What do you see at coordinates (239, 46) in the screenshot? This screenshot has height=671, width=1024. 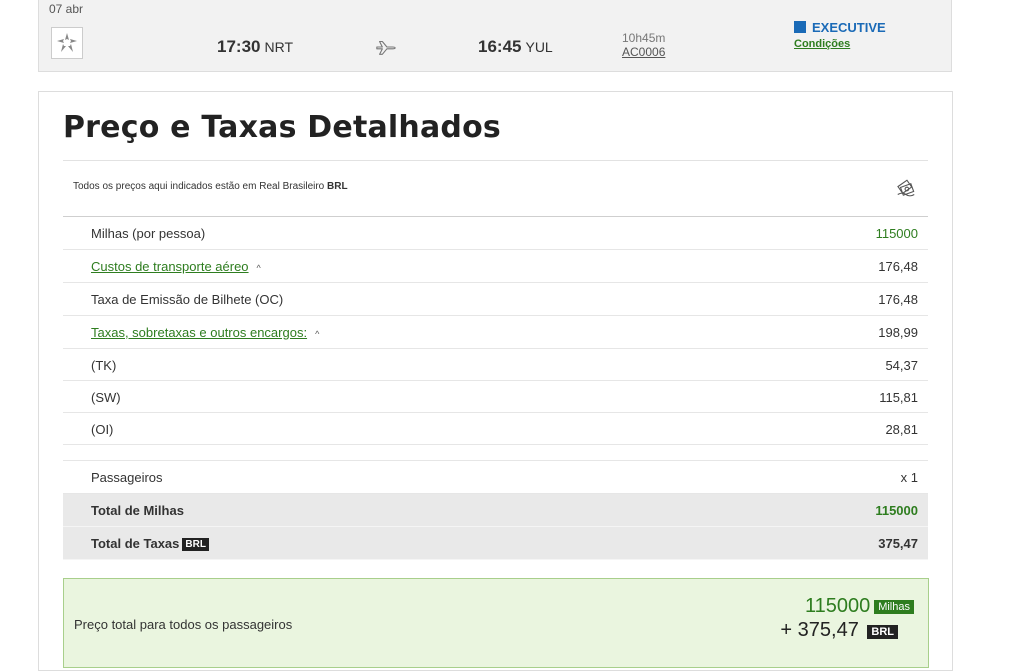 I see `departure-time: 17:30` at bounding box center [239, 46].